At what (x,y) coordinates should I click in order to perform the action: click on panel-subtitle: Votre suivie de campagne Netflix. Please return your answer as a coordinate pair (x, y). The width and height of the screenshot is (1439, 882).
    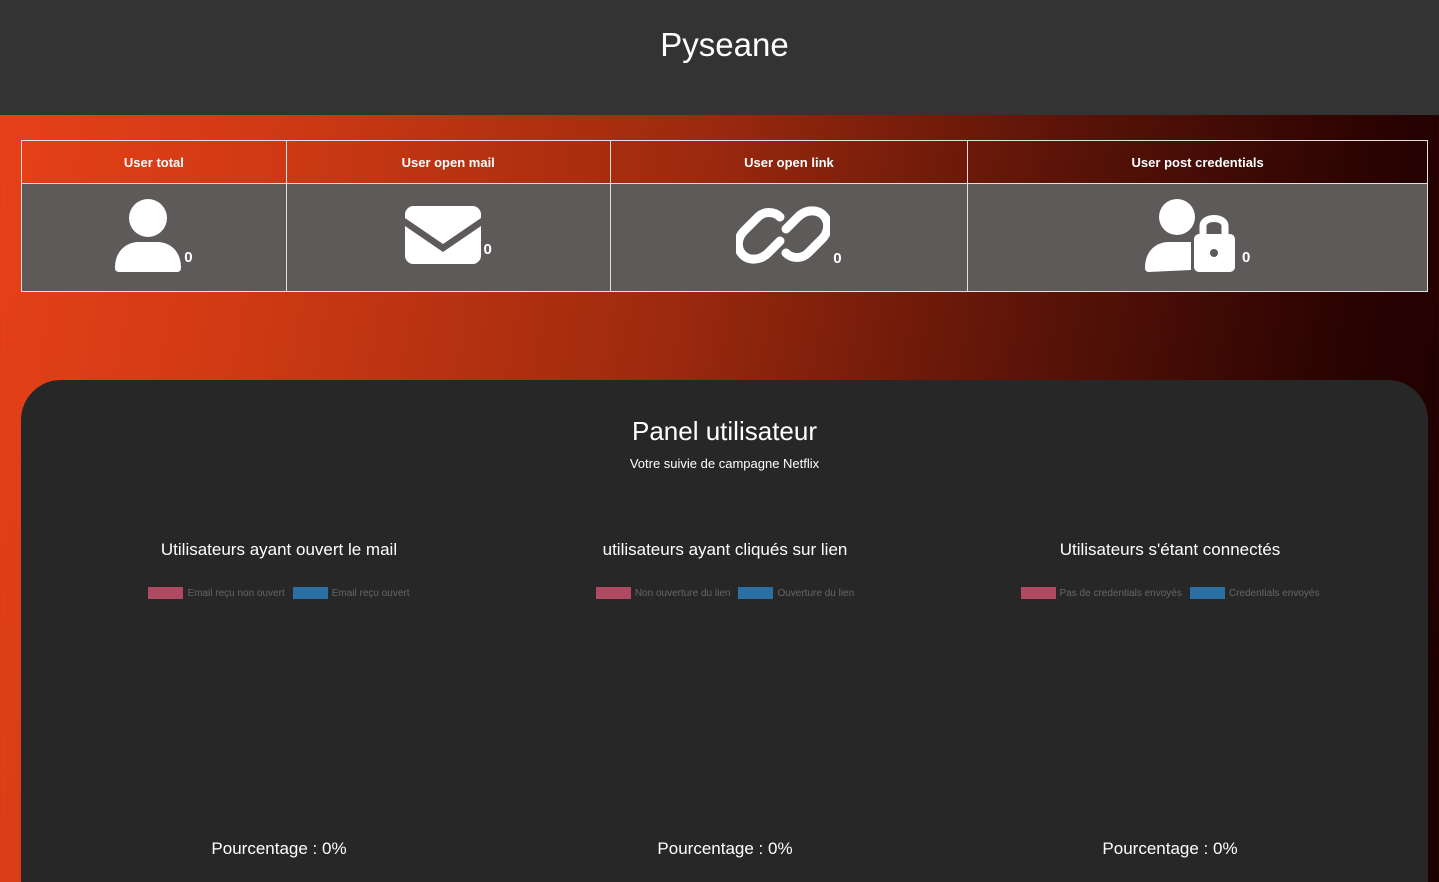
    Looking at the image, I should click on (724, 463).